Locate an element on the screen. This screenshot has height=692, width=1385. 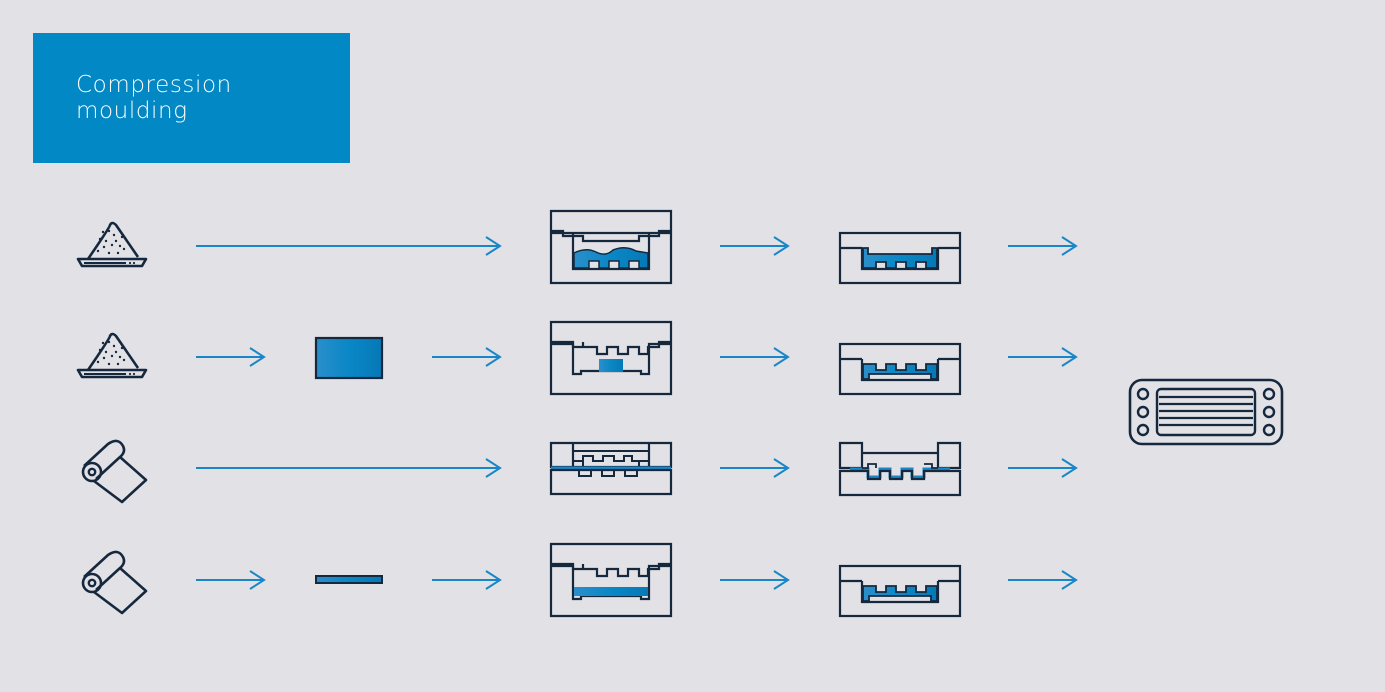
closing-mould-sheet is located at coordinates (611, 468).